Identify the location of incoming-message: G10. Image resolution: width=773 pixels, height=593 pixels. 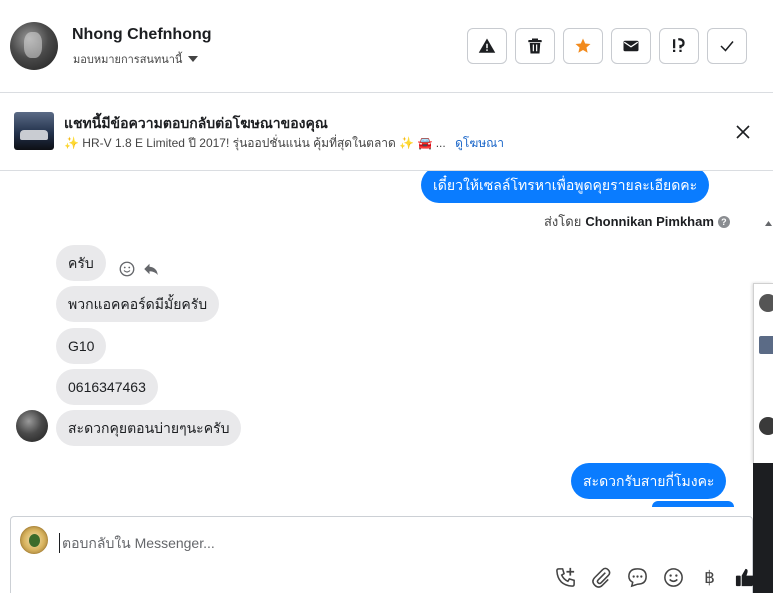
(81, 346).